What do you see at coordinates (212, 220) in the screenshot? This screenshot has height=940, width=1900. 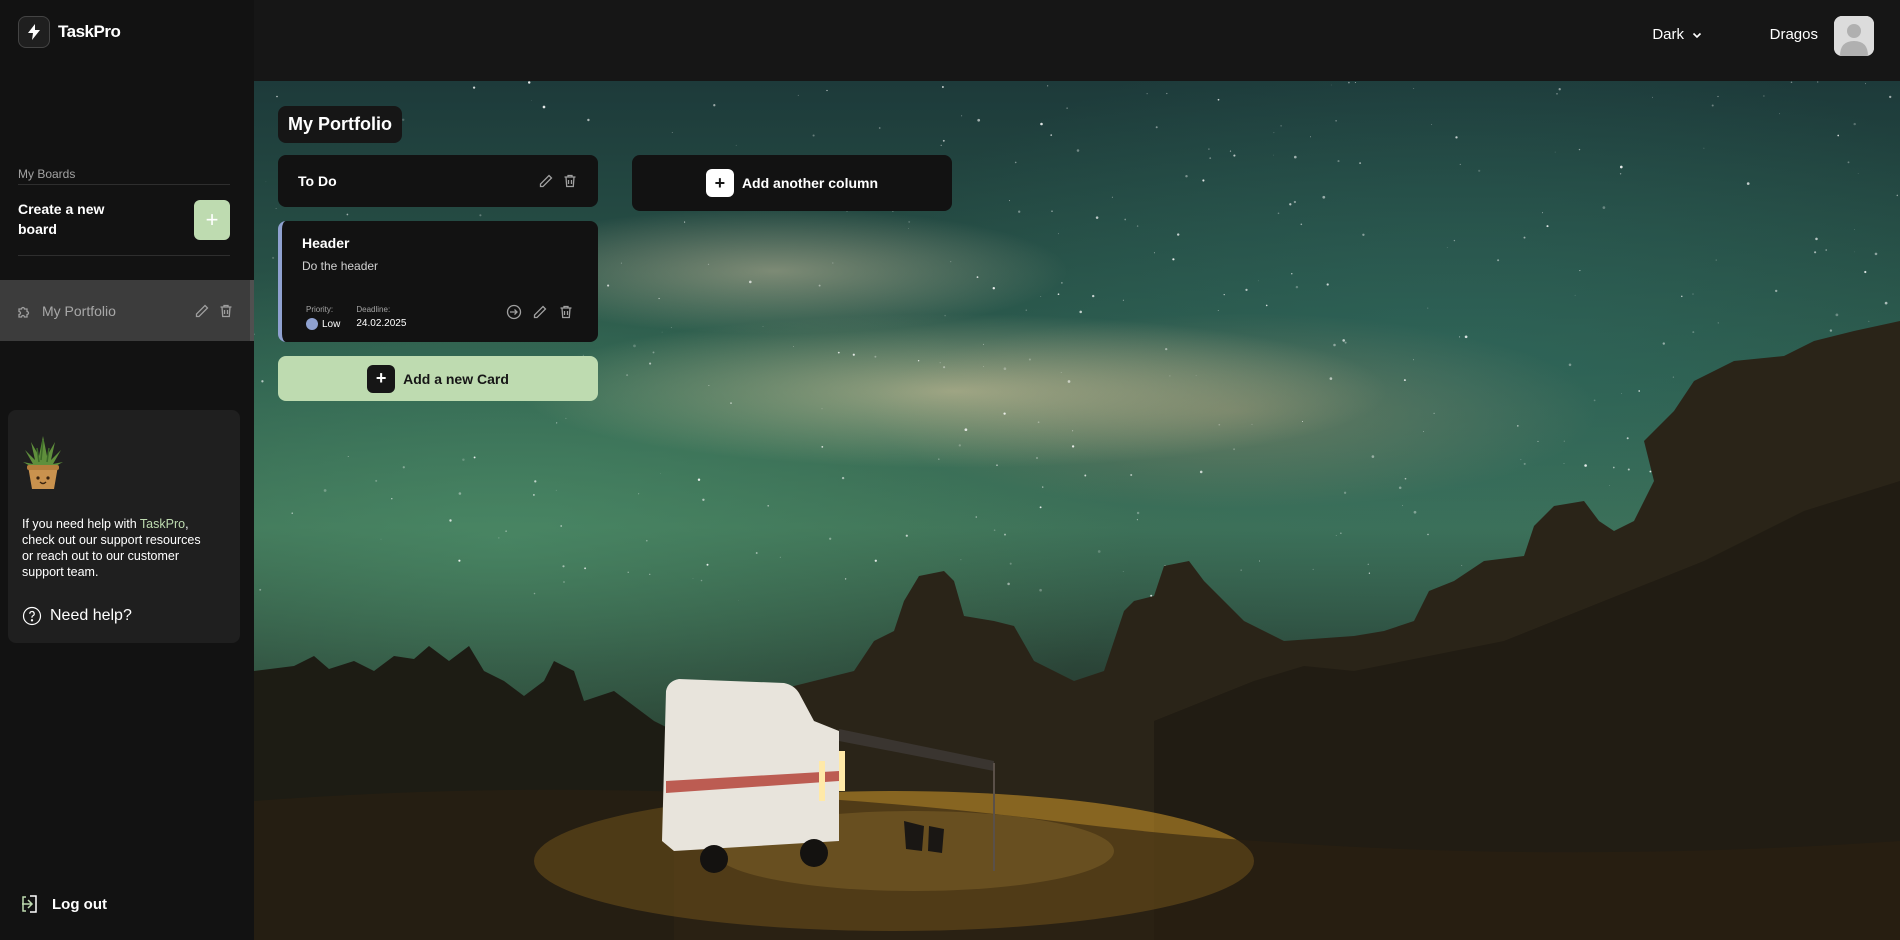 I see `create-board-button: +` at bounding box center [212, 220].